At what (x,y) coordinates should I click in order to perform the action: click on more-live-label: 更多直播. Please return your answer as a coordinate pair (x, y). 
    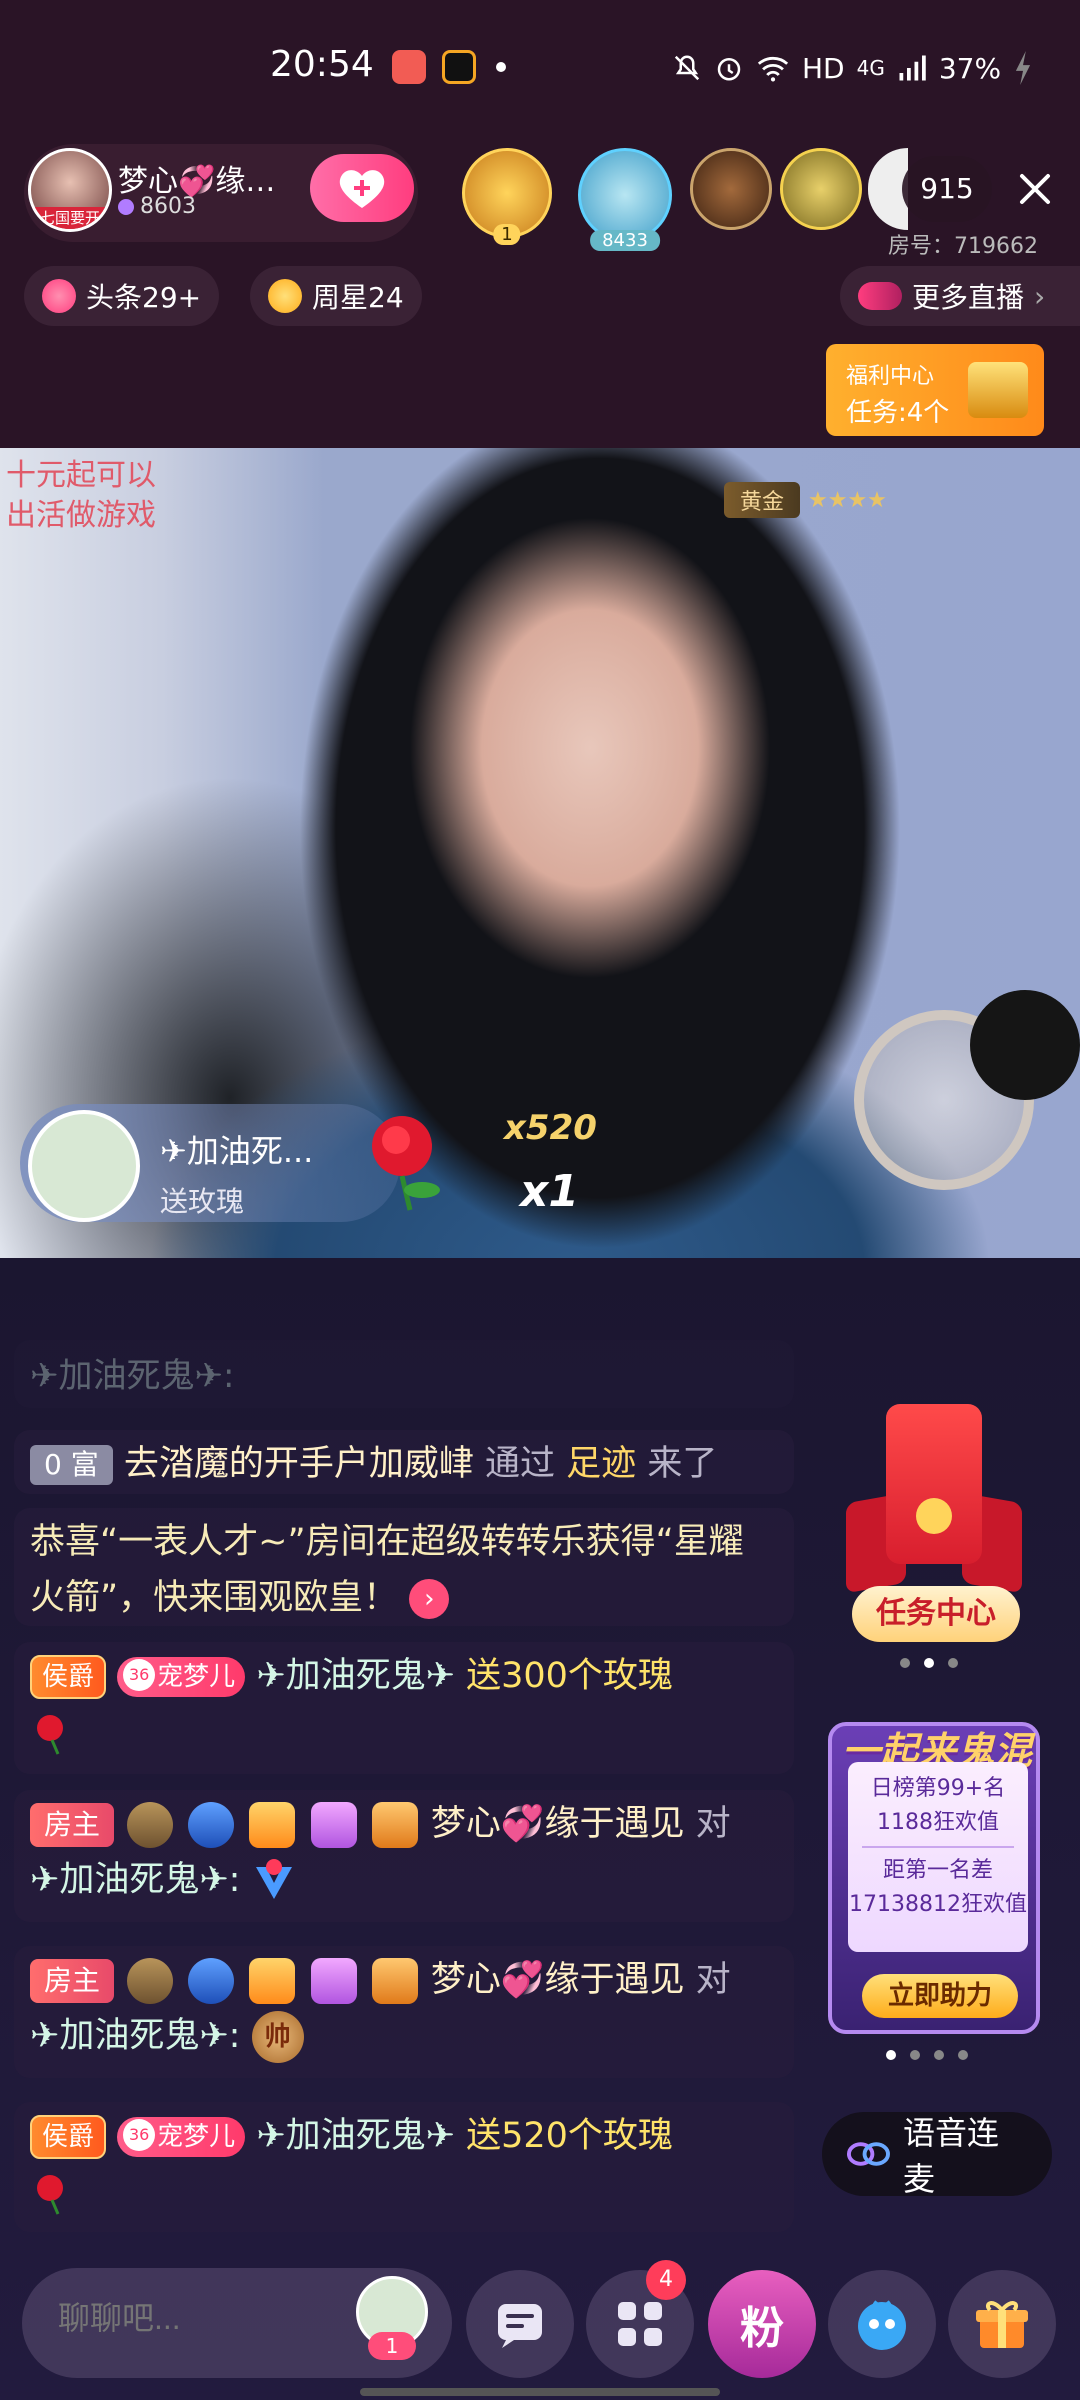
    Looking at the image, I should click on (968, 297).